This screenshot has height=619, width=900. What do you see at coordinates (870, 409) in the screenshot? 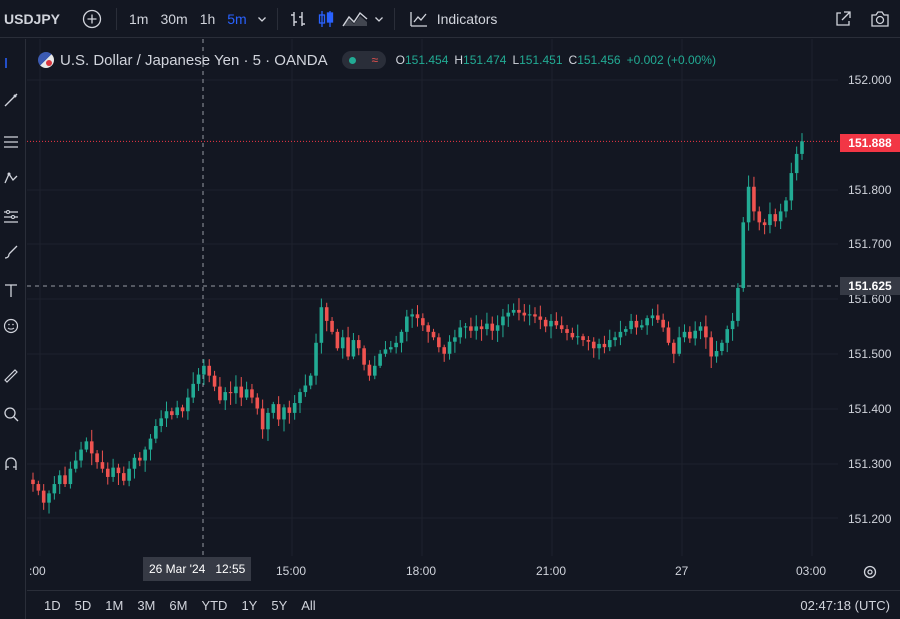
I see `price-tick: 151.400` at bounding box center [870, 409].